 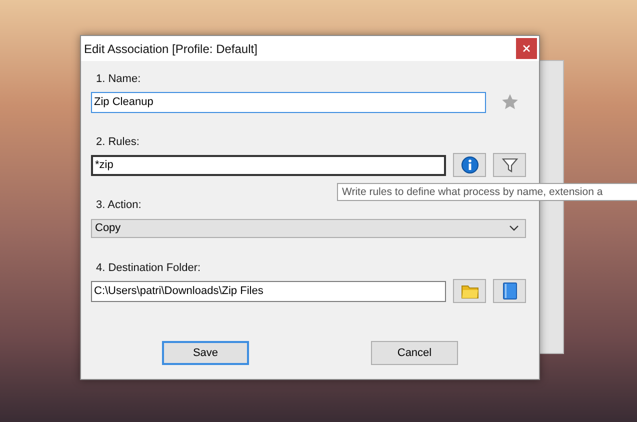 I want to click on text-field: C:\Users\patri\Downloads\Zip Files, so click(x=268, y=291).